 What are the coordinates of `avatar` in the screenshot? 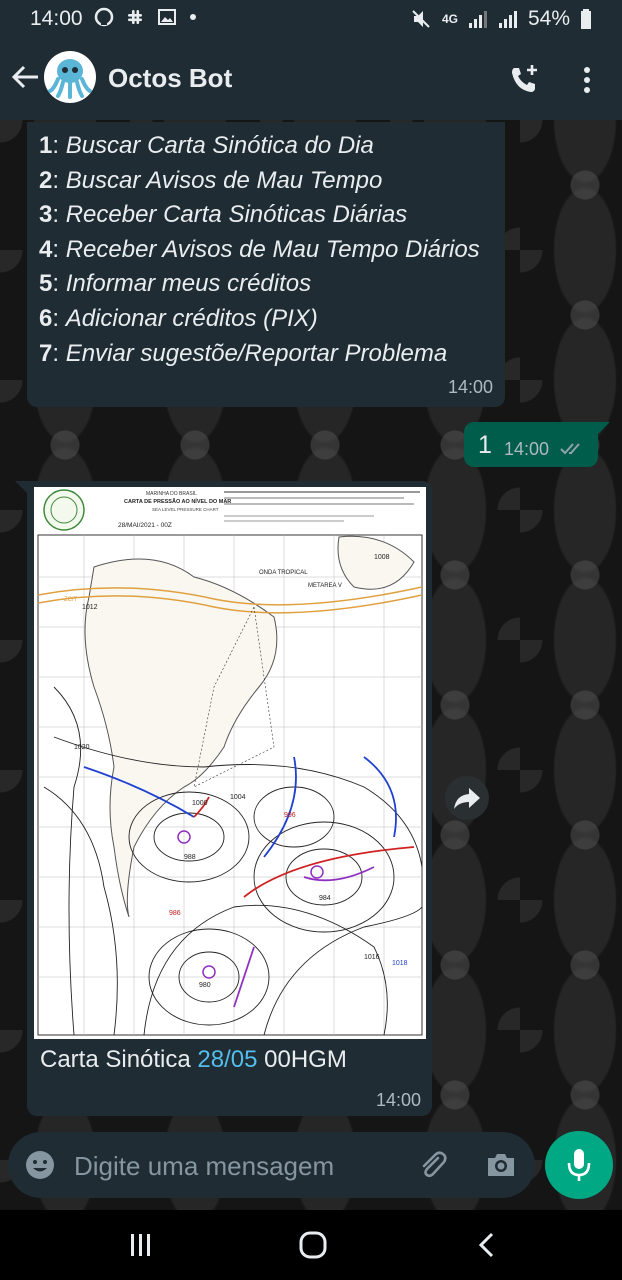 It's located at (70, 77).